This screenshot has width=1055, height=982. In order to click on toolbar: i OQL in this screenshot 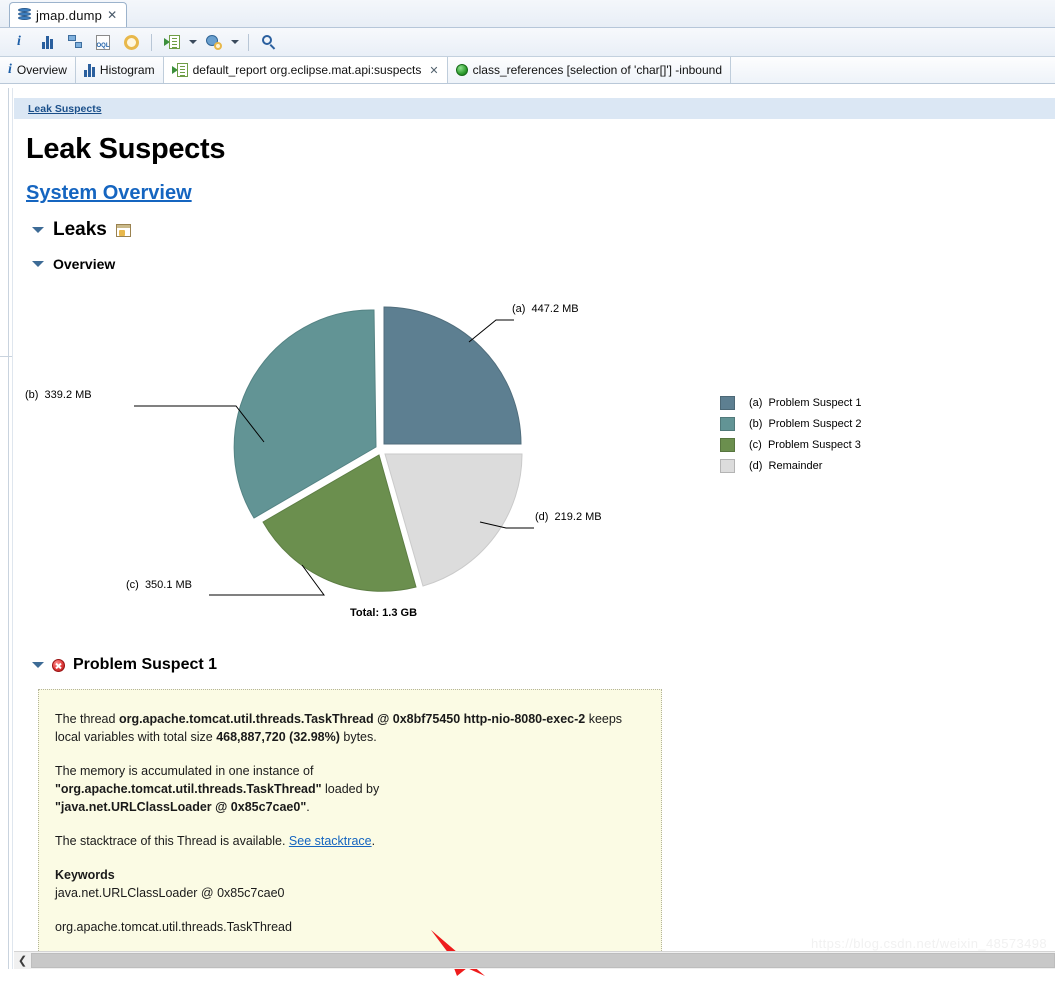, I will do `click(527, 42)`.